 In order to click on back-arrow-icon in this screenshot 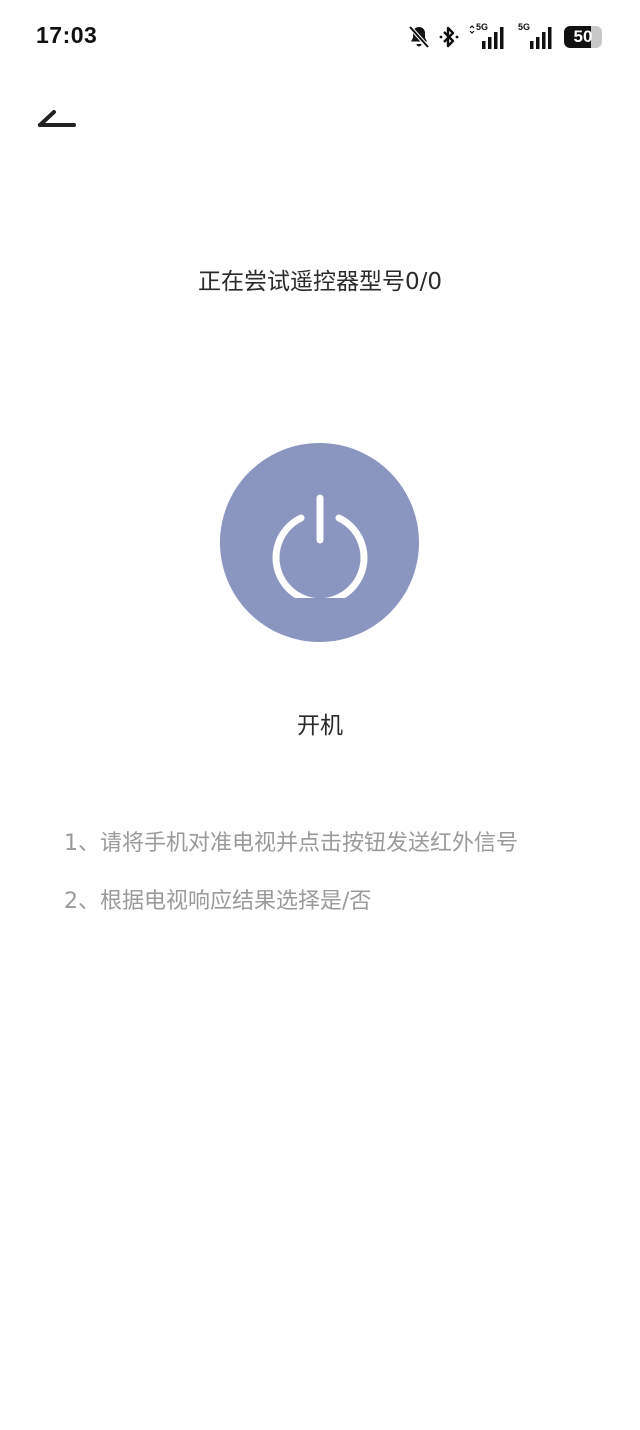, I will do `click(57, 118)`.